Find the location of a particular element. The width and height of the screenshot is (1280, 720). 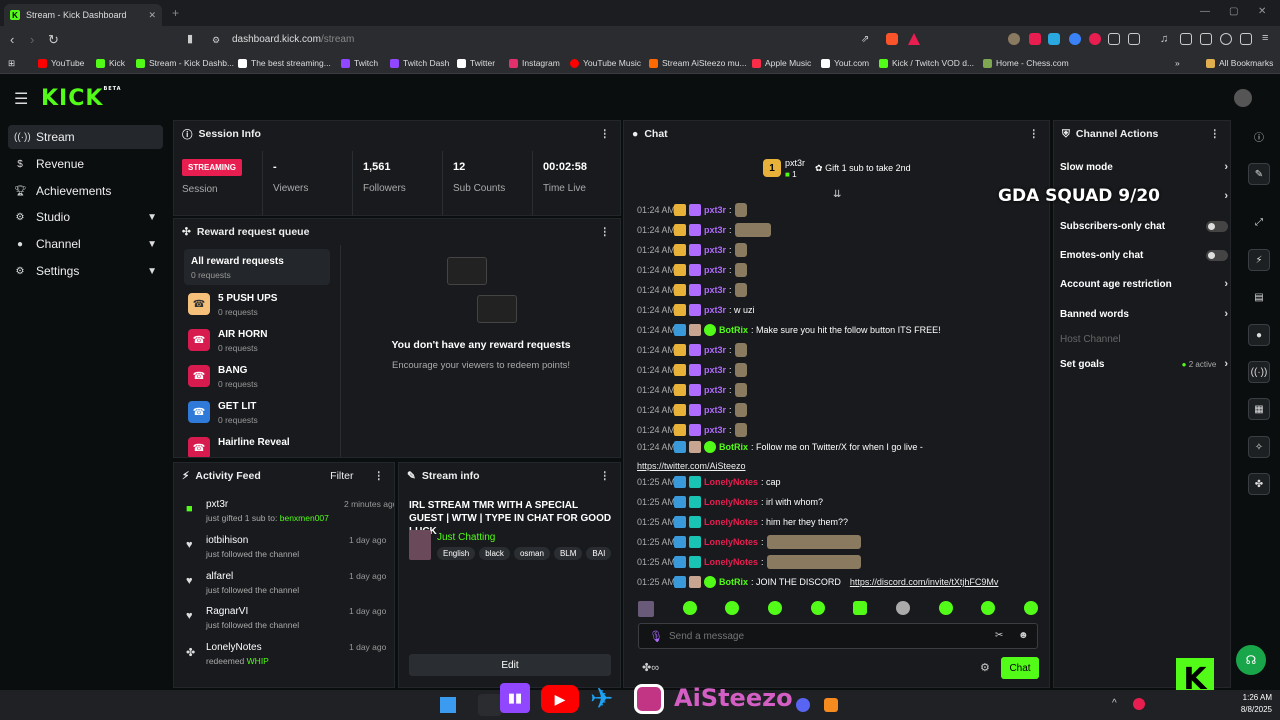

reward-item: ☎ Hairline Reveal is located at coordinates (239, 447).